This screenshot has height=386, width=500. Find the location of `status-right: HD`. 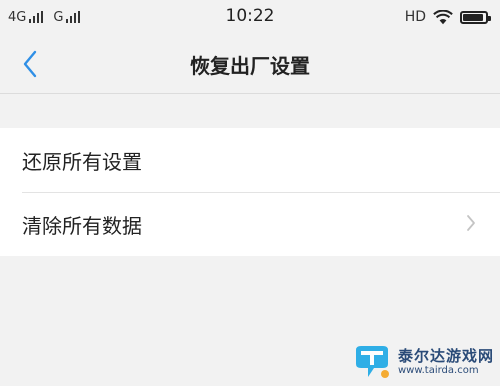

status-right: HD is located at coordinates (447, 17).